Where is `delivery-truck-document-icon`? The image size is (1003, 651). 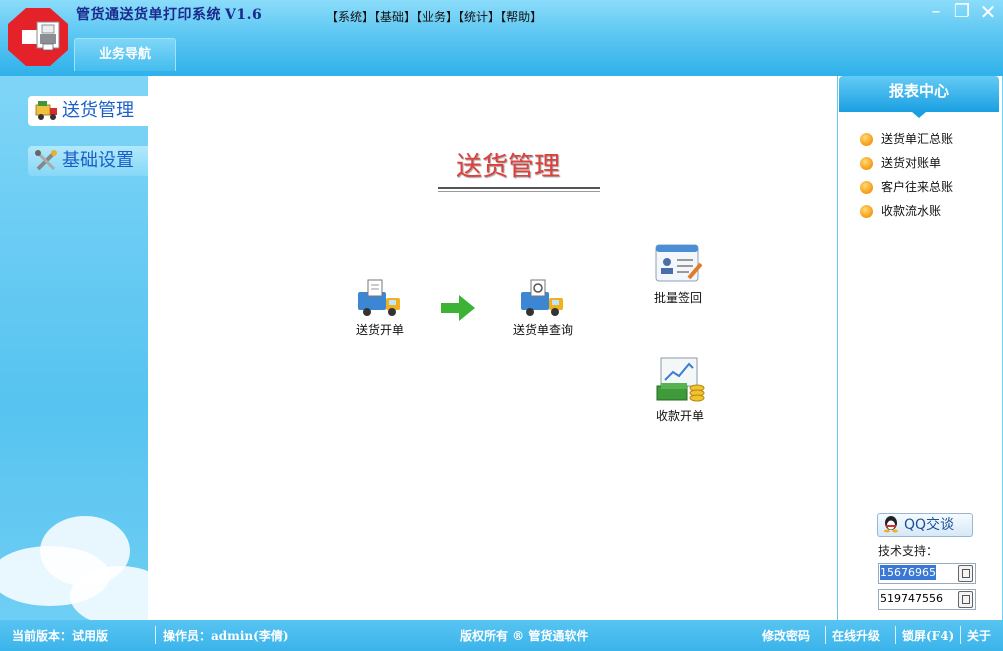
delivery-truck-document-icon is located at coordinates (379, 297).